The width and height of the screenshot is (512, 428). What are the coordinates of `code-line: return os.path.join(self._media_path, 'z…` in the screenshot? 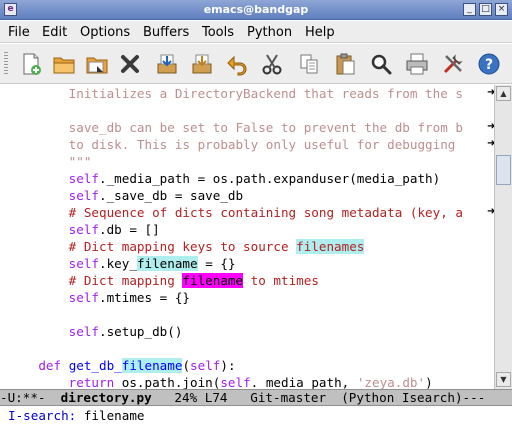 It's located at (250, 382).